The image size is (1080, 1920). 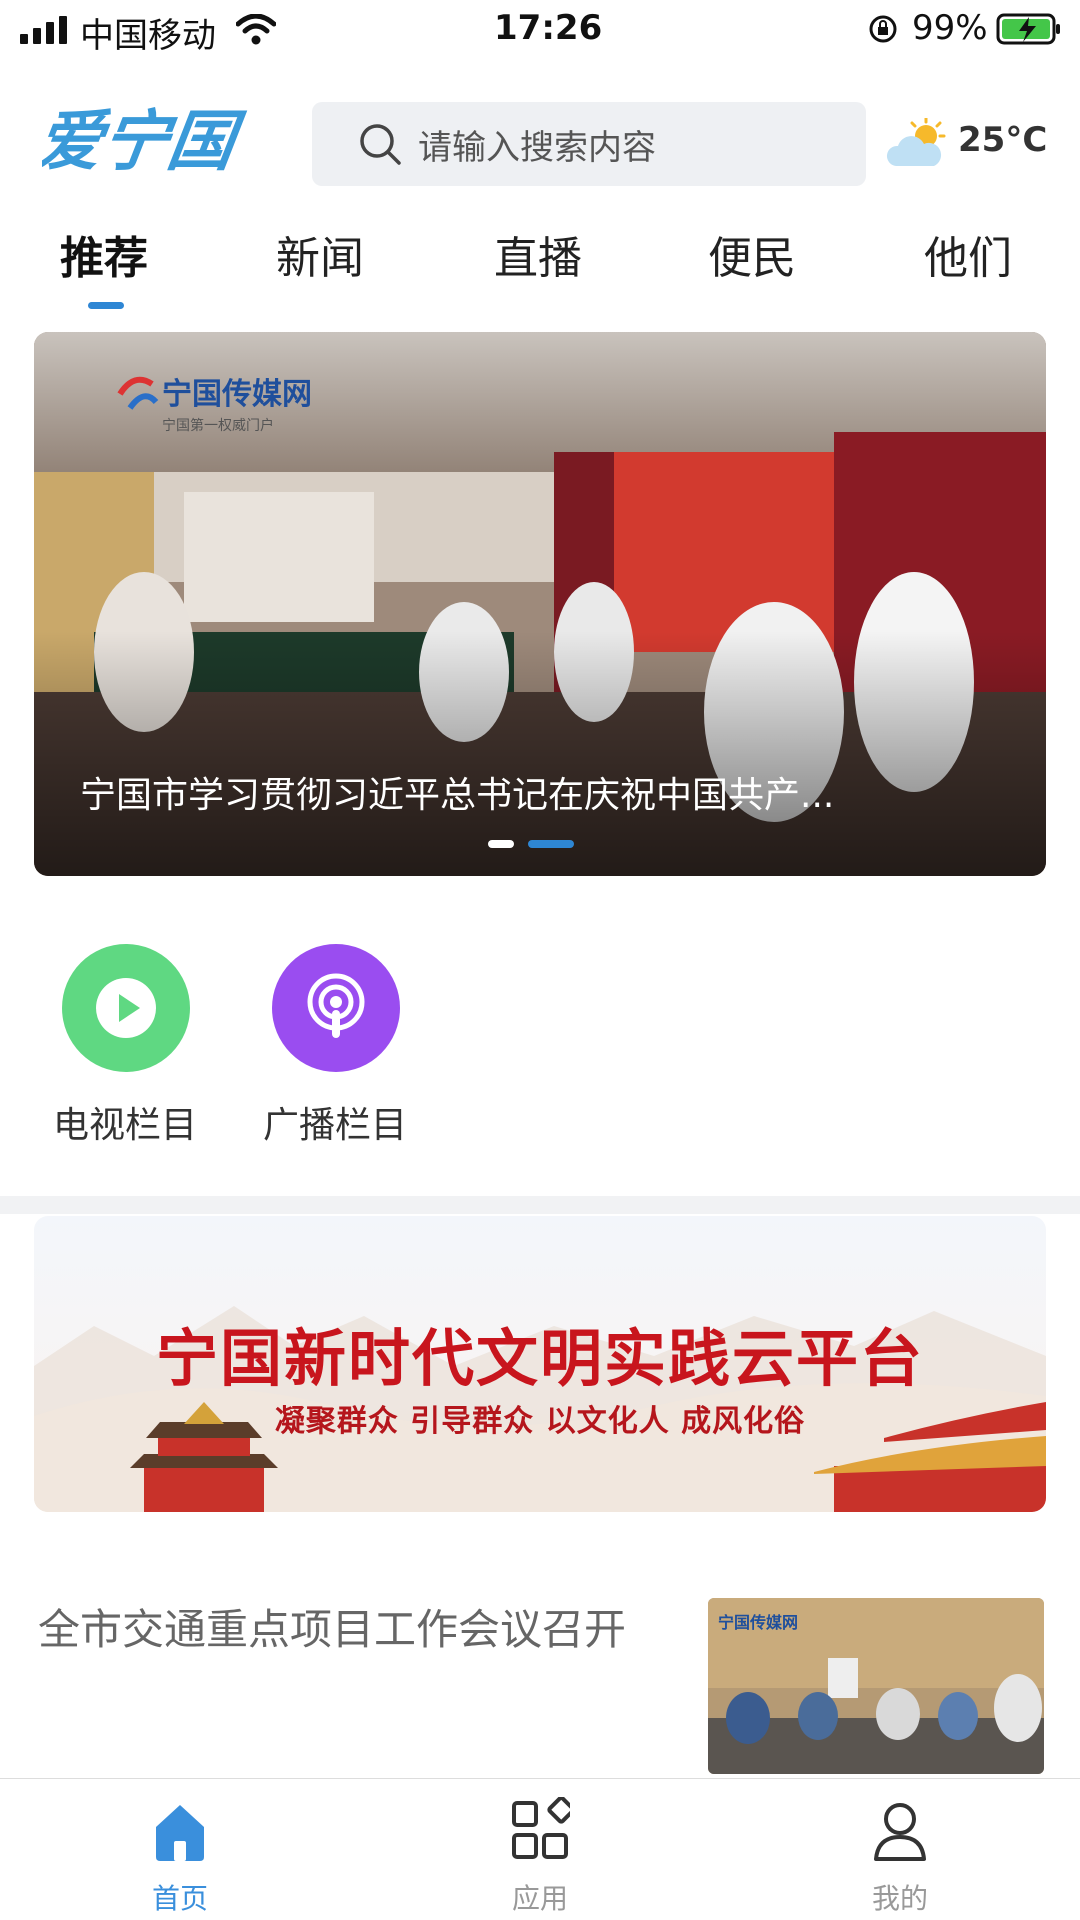 What do you see at coordinates (540, 1421) in the screenshot?
I see `banner-subtitle: 凝聚群众 引导群众 以文化人 成风化俗` at bounding box center [540, 1421].